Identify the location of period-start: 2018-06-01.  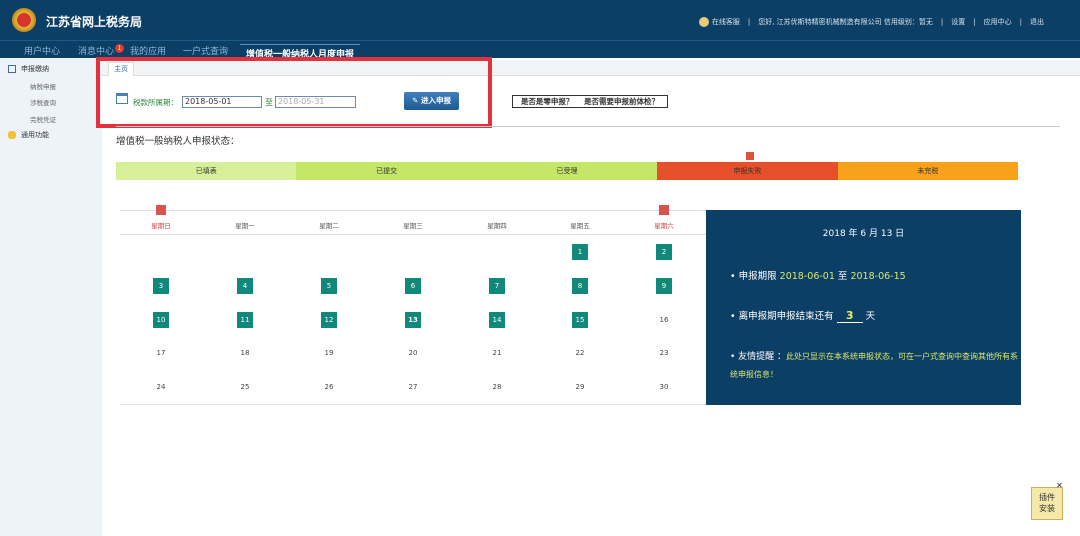
(807, 276).